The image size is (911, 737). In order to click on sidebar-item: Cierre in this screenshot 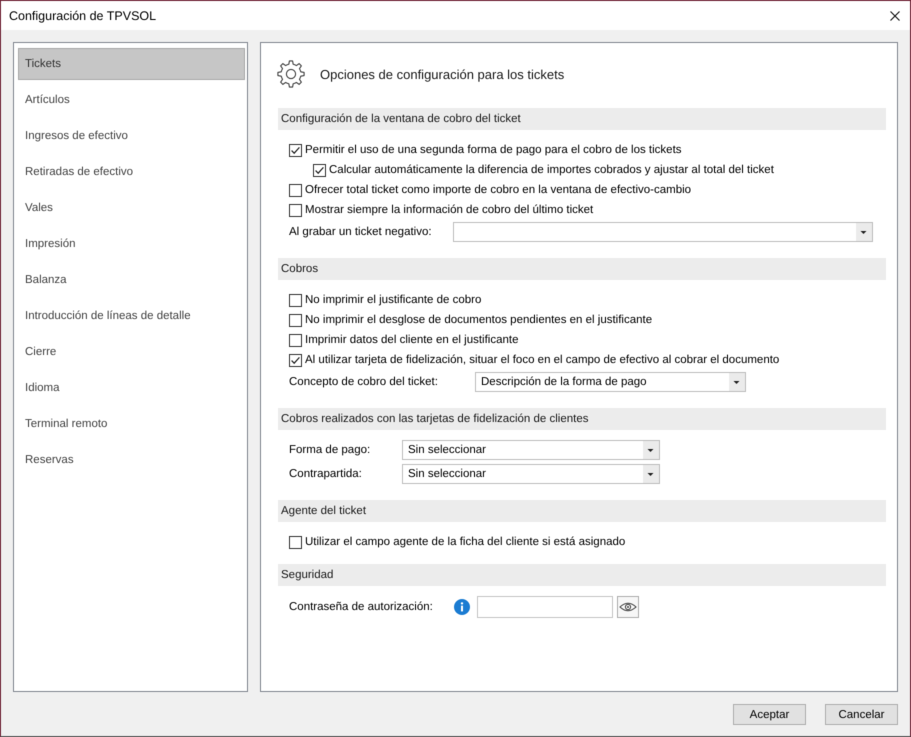, I will do `click(131, 352)`.